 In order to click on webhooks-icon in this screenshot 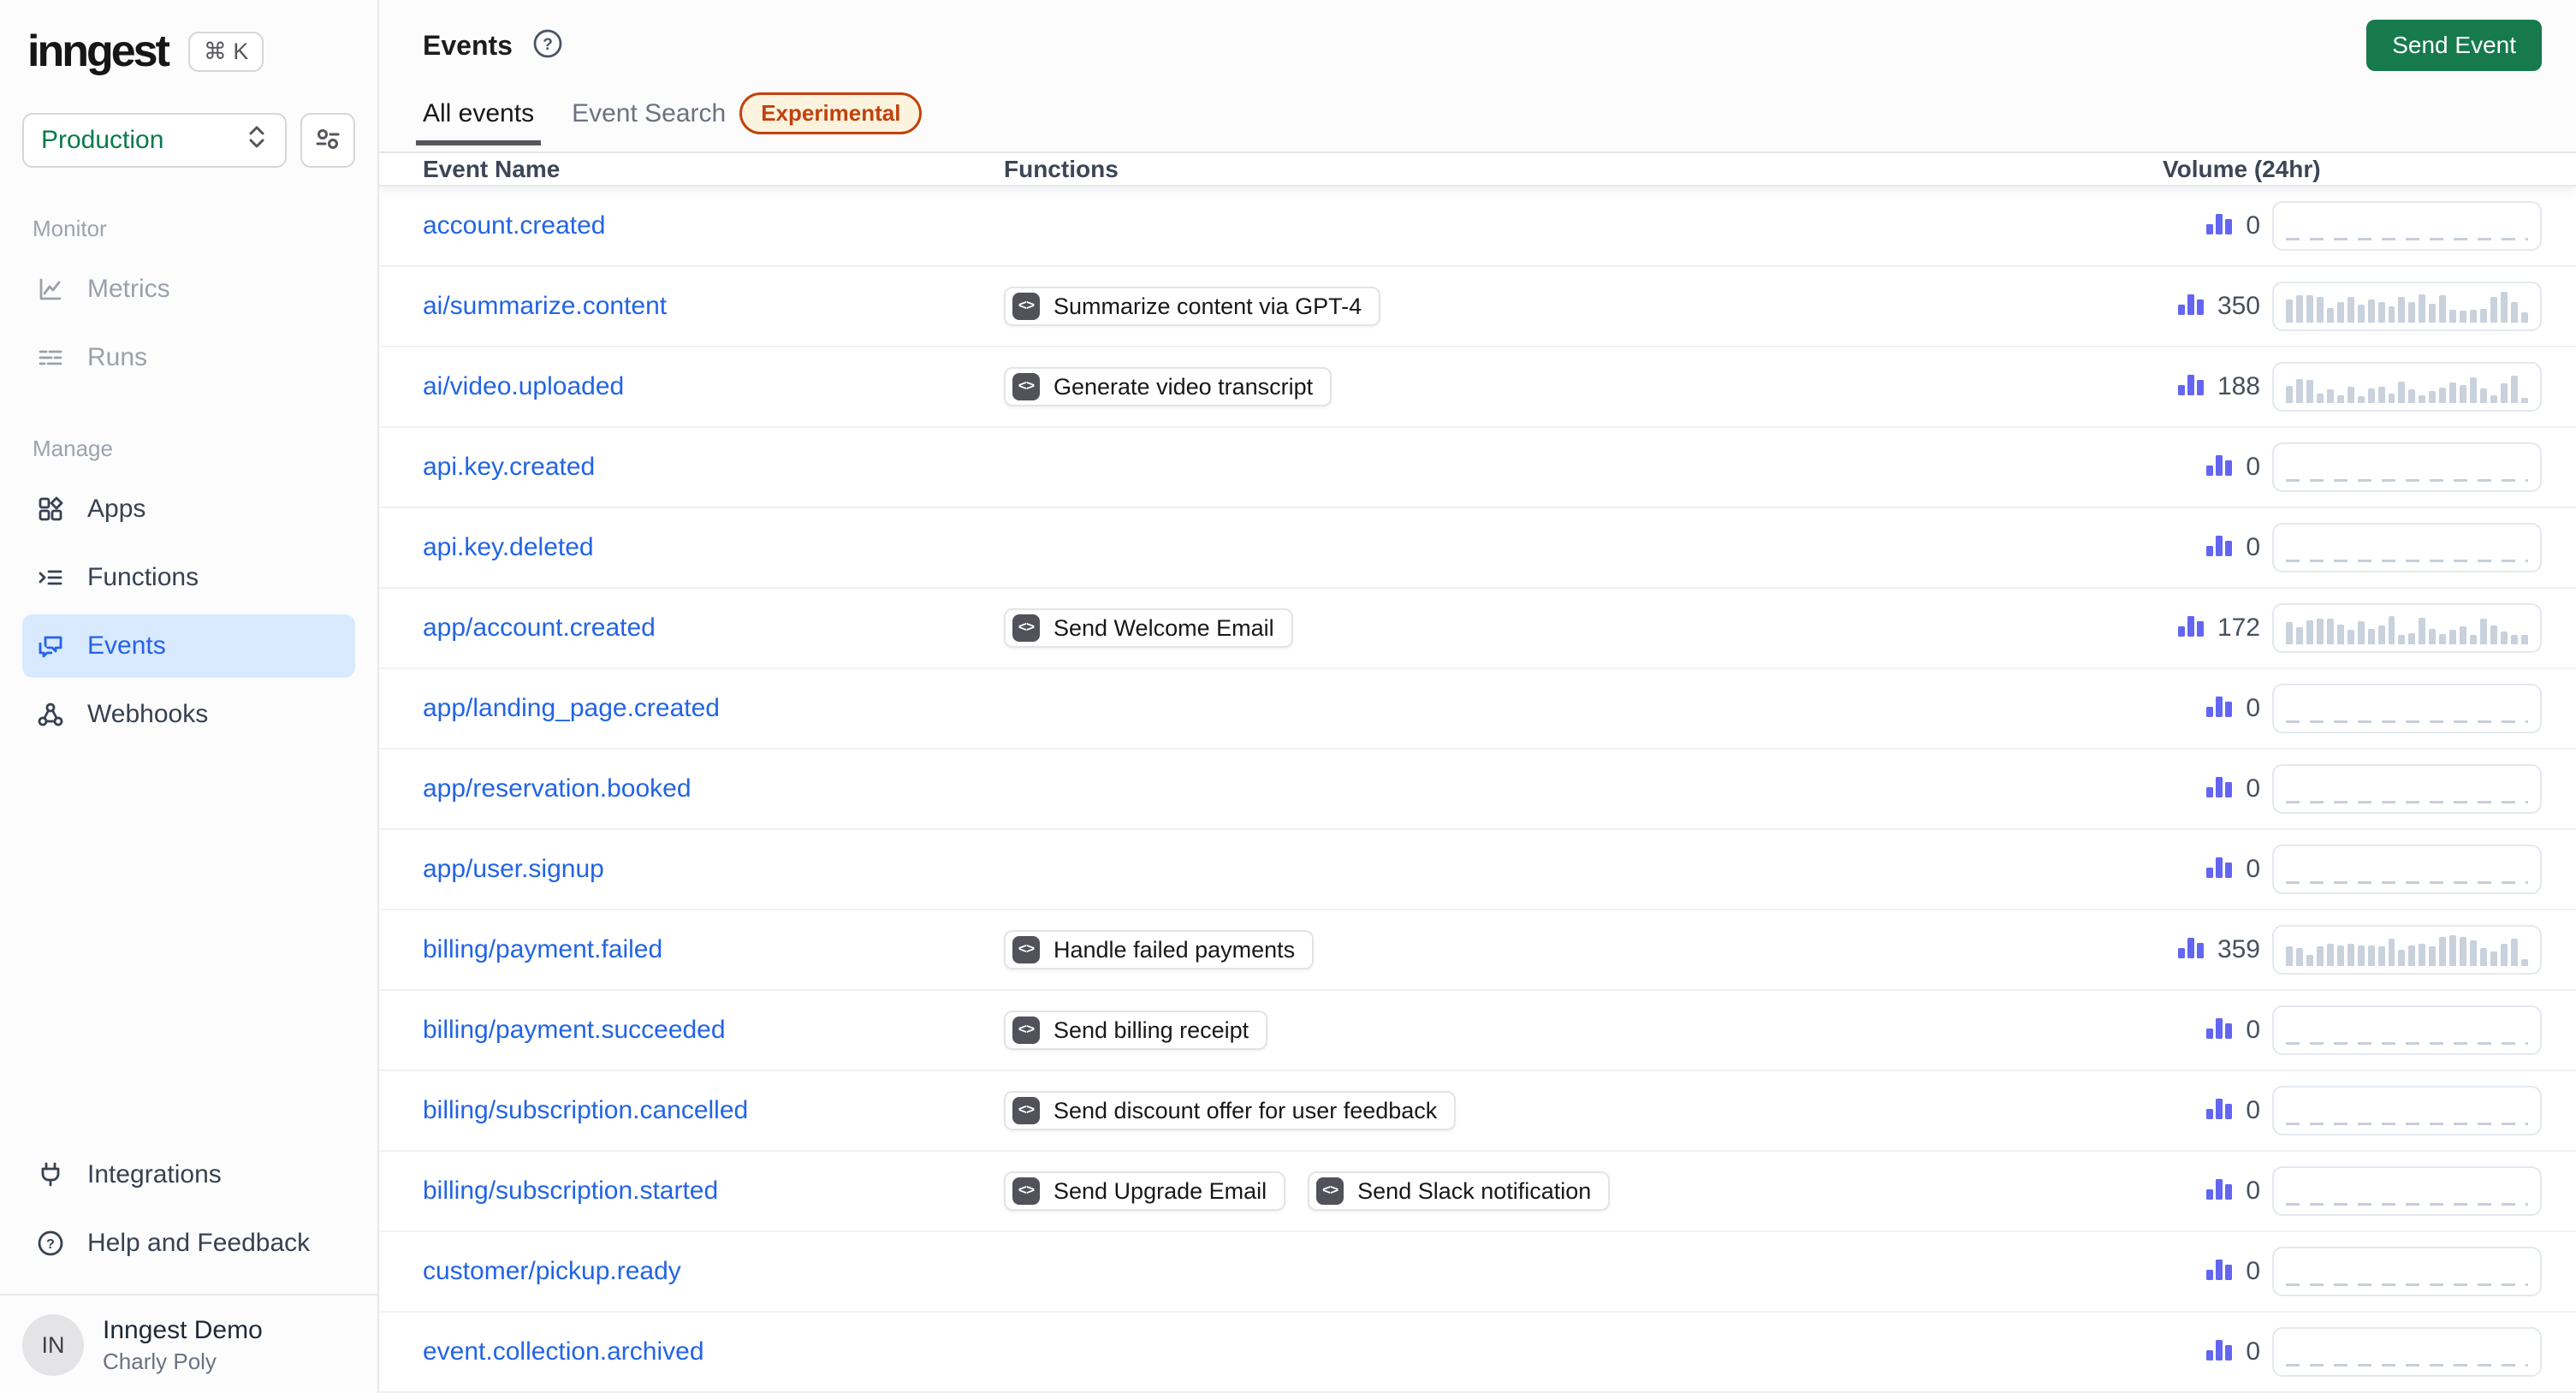, I will do `click(50, 715)`.